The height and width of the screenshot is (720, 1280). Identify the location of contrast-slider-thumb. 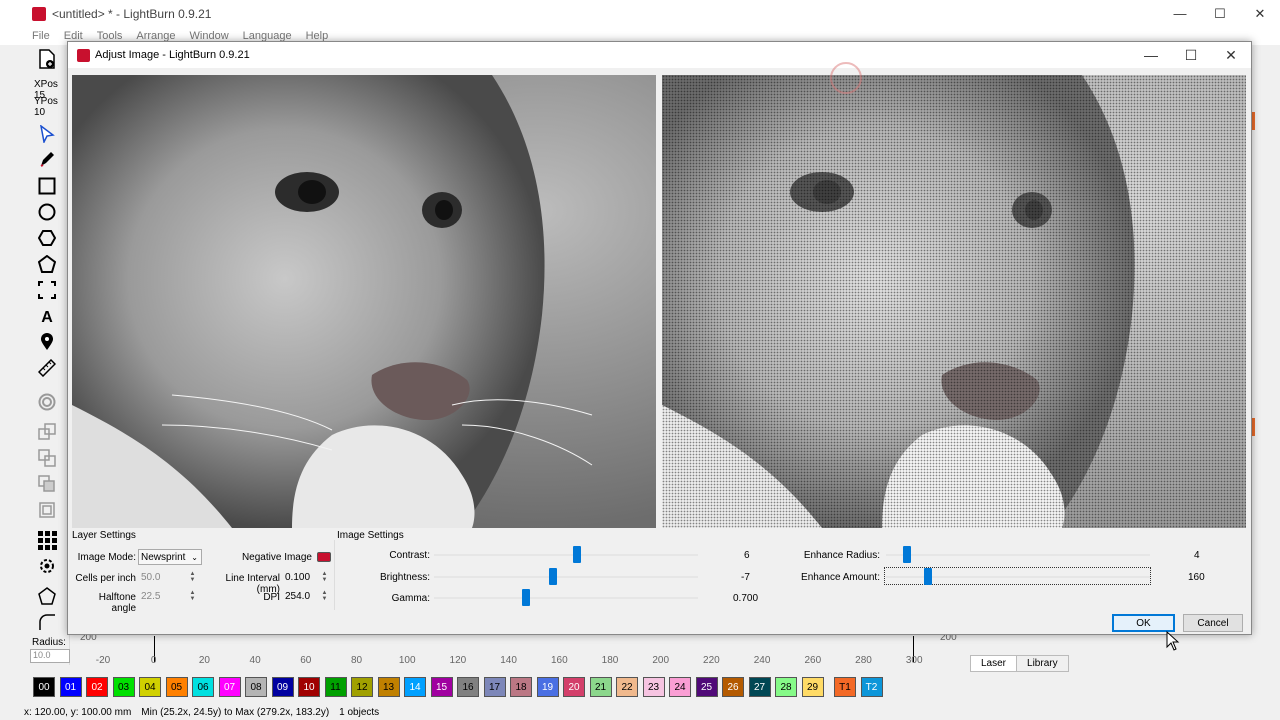
(576, 554).